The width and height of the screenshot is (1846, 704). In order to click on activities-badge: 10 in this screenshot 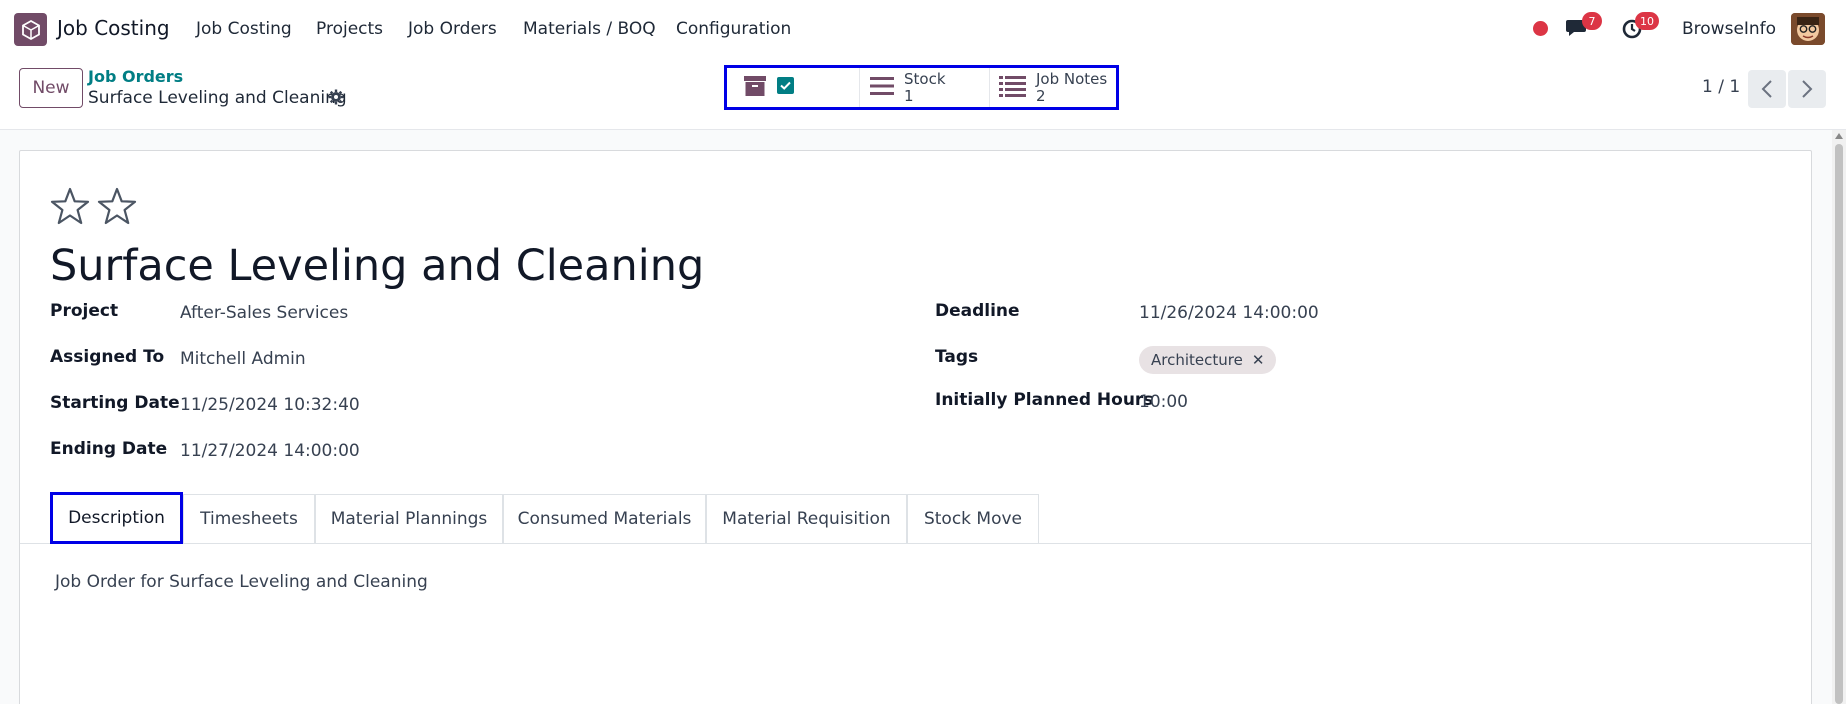, I will do `click(1647, 21)`.